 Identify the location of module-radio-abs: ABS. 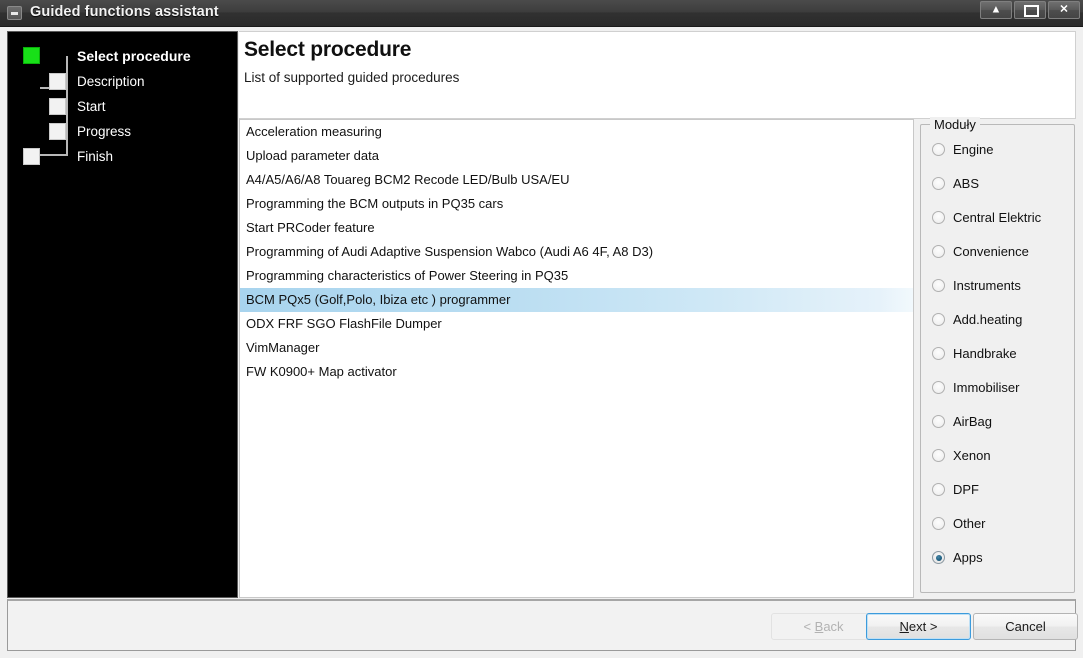
(955, 183).